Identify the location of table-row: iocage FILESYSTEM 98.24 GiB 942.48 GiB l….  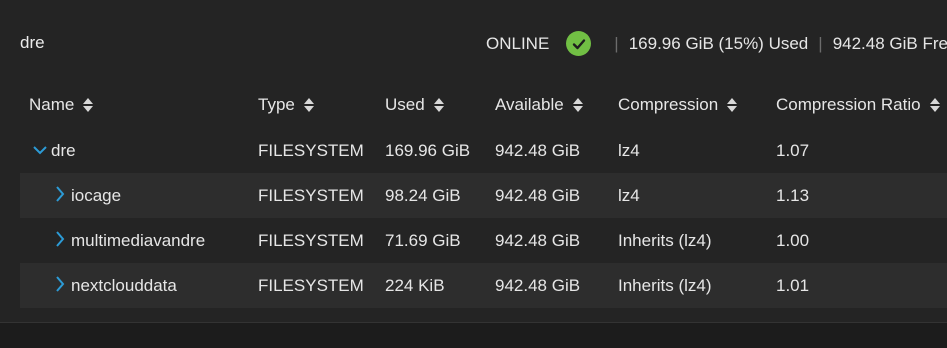
(483, 195).